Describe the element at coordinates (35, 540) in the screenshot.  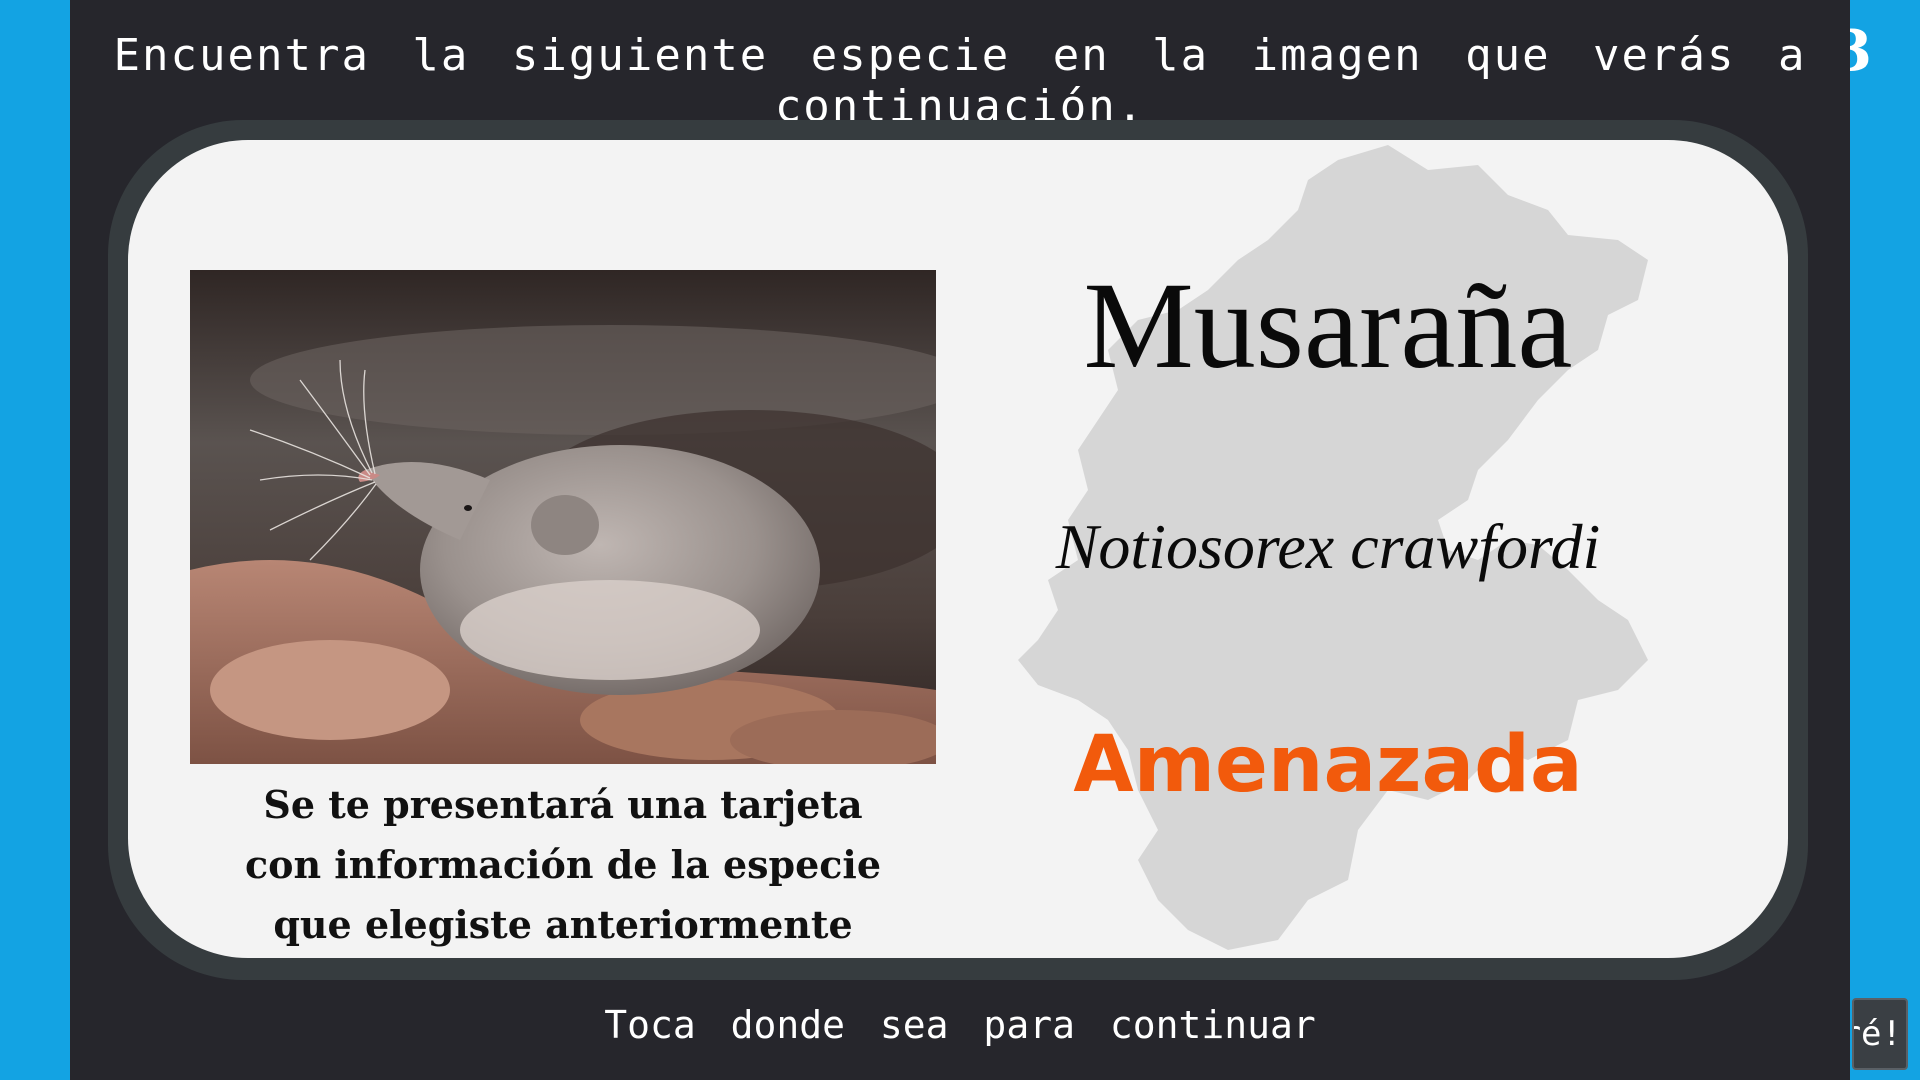
I see `background-left-strip` at that location.